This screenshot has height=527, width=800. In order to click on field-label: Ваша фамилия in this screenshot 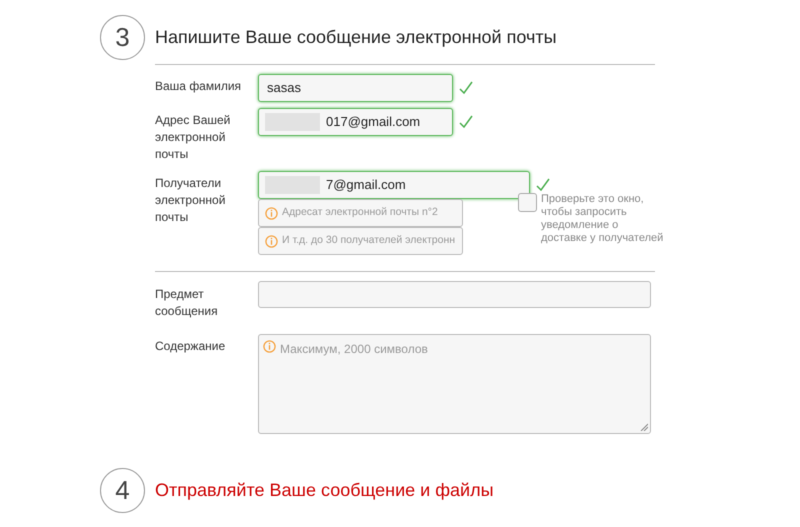, I will do `click(198, 86)`.